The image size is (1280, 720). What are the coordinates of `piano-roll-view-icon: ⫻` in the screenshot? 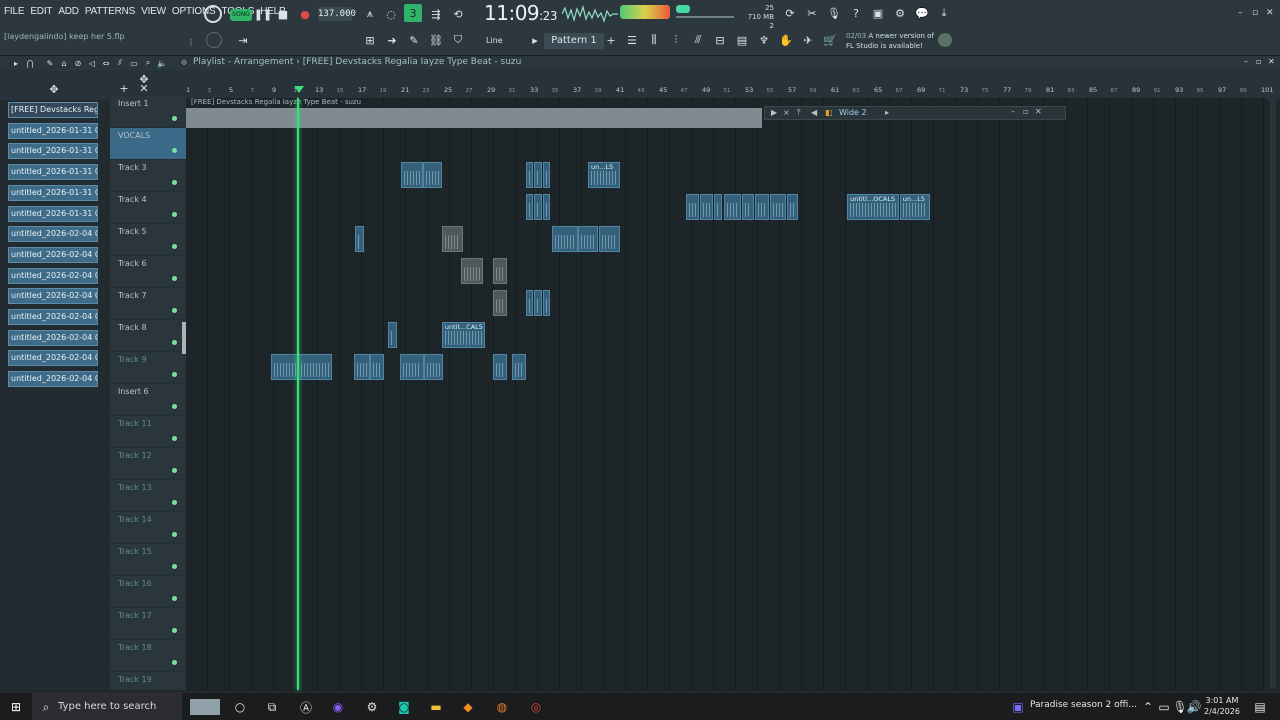 It's located at (698, 40).